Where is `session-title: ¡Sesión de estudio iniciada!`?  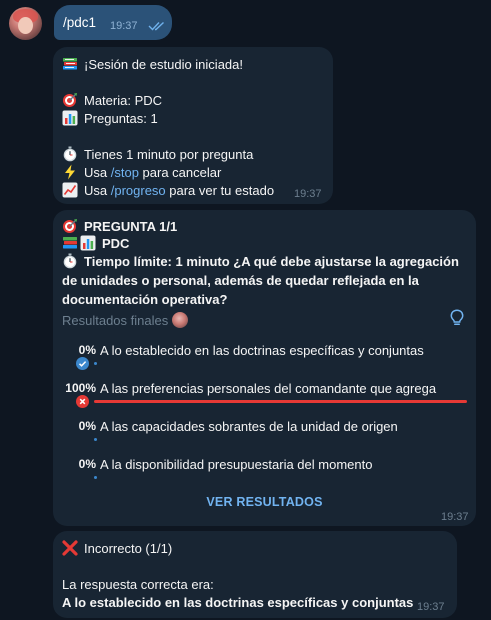 session-title: ¡Sesión de estudio iniciada! is located at coordinates (163, 64).